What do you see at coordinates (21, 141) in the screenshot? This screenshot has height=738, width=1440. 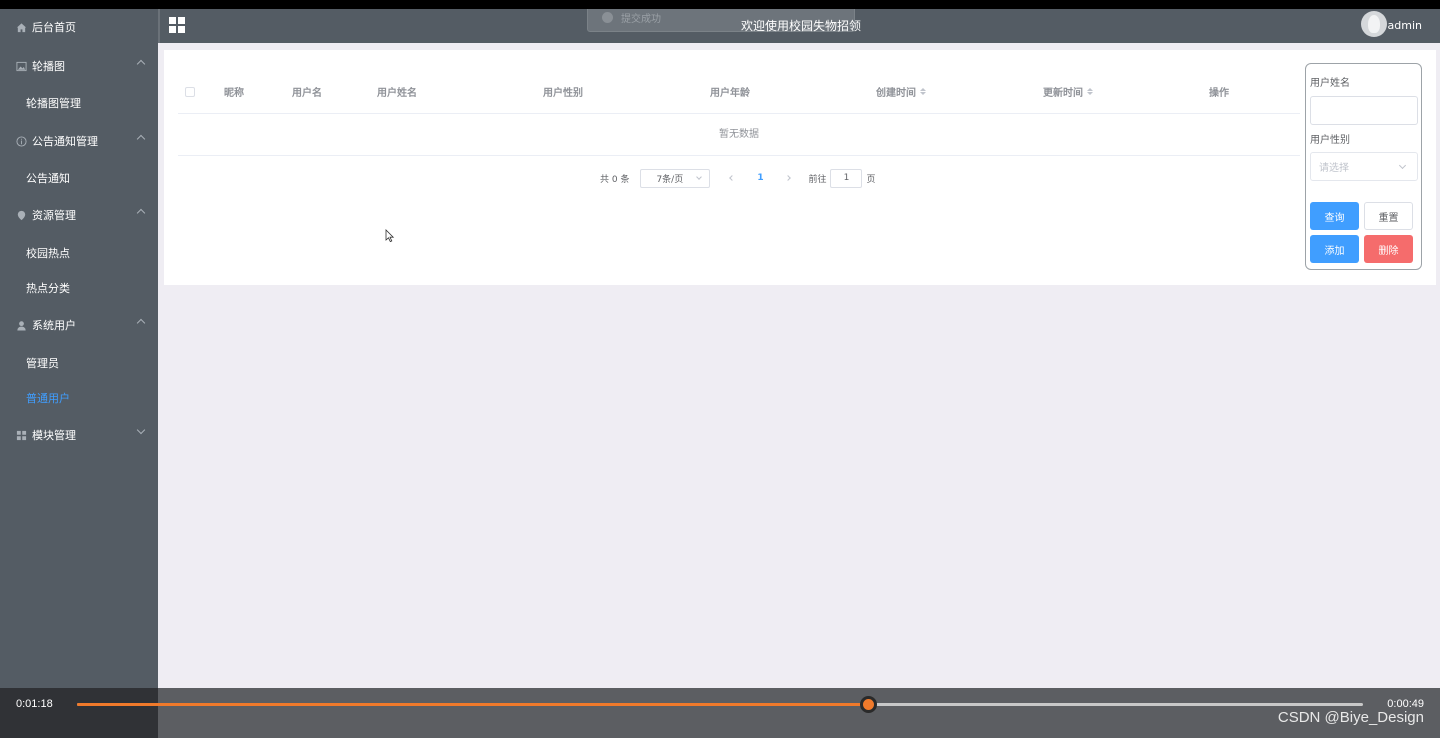 I see `info-icon` at bounding box center [21, 141].